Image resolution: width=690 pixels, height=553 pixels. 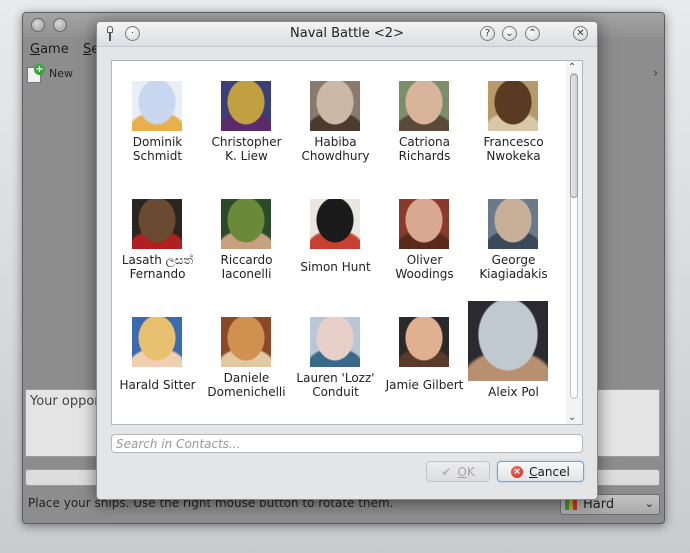 I want to click on contact-item: Dominik Schmidt, so click(x=157, y=120).